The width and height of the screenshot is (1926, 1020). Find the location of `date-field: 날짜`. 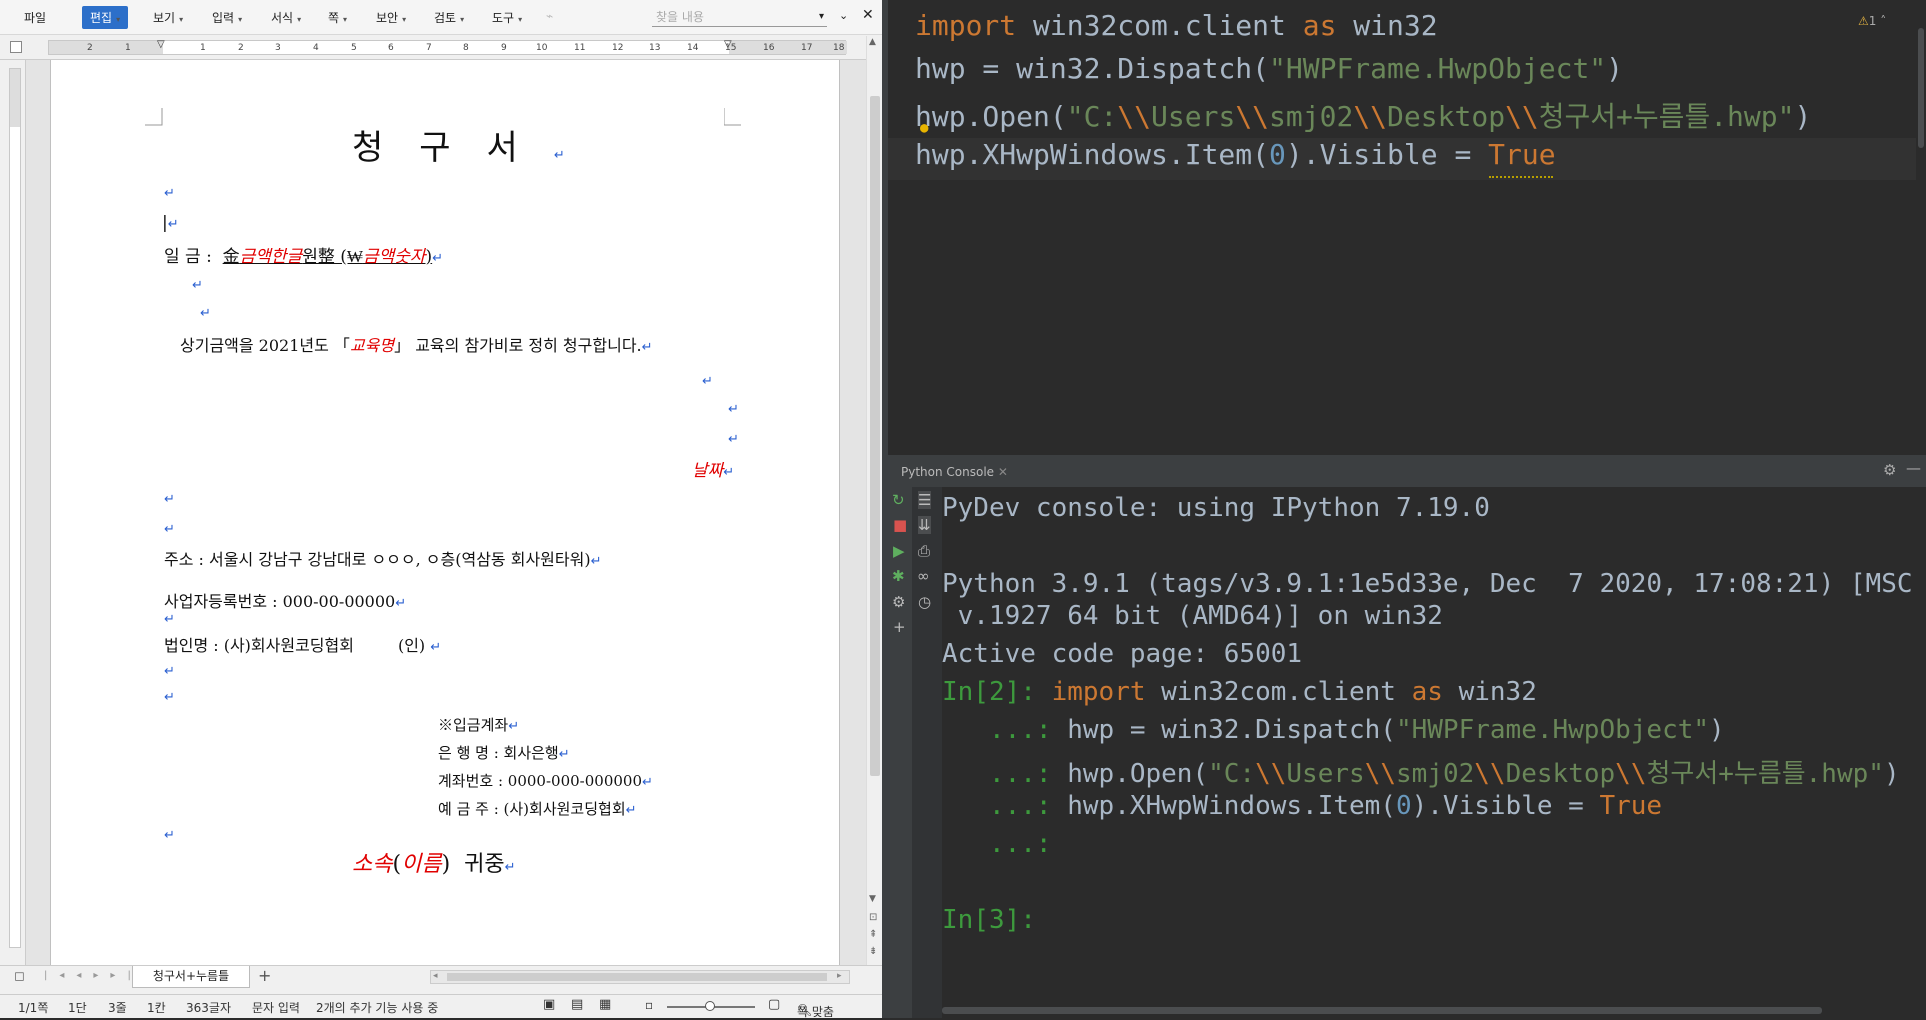

date-field: 날짜 is located at coordinates (707, 471).